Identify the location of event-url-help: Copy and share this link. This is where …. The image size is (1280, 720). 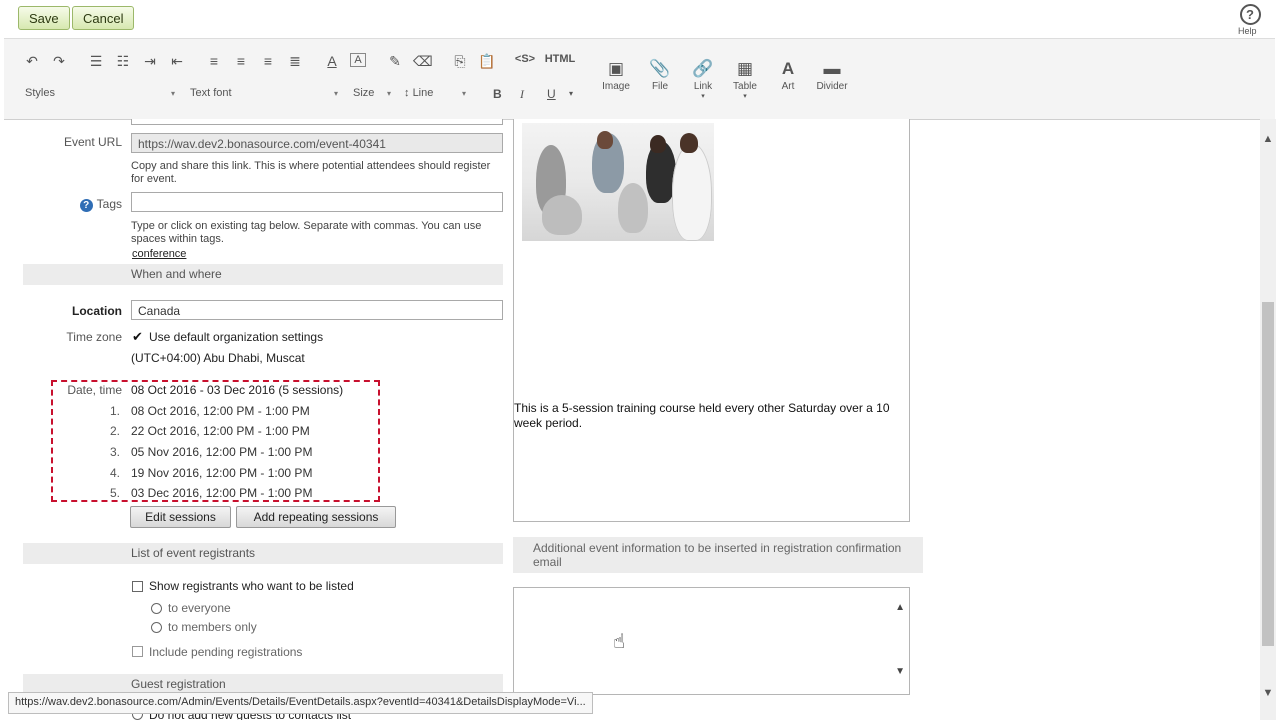
(311, 172).